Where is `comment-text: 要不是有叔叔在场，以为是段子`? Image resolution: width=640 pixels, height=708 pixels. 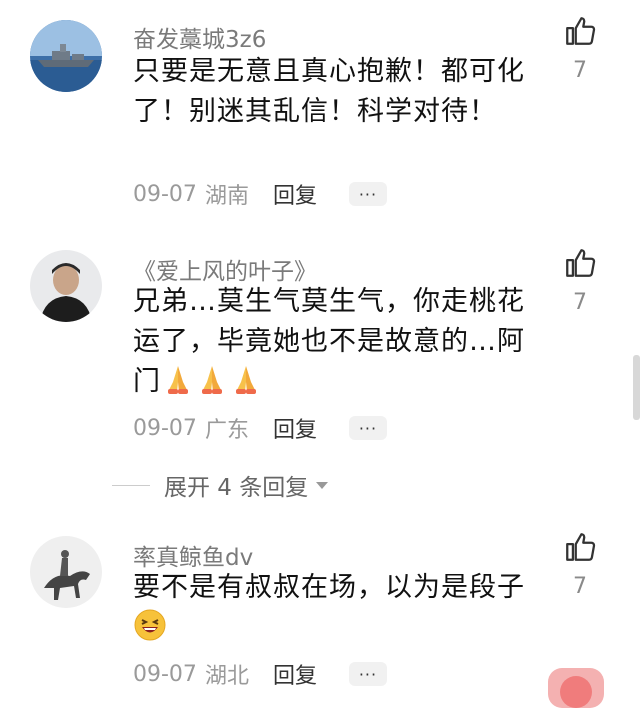
comment-text: 要不是有叔叔在场，以为是段子 is located at coordinates (329, 587).